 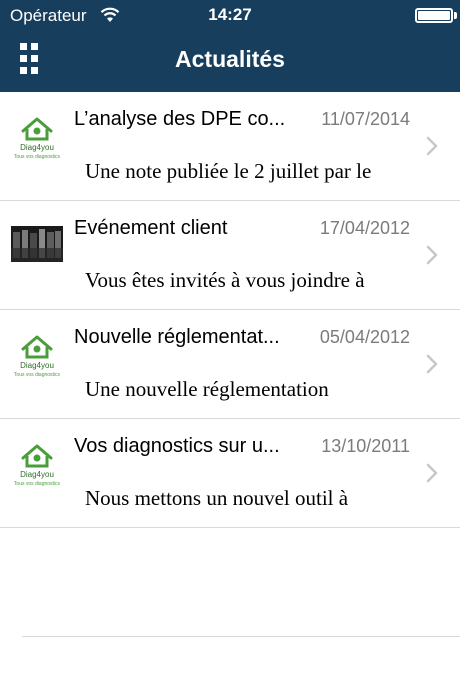 I want to click on status-clock: 14:27, so click(x=230, y=14).